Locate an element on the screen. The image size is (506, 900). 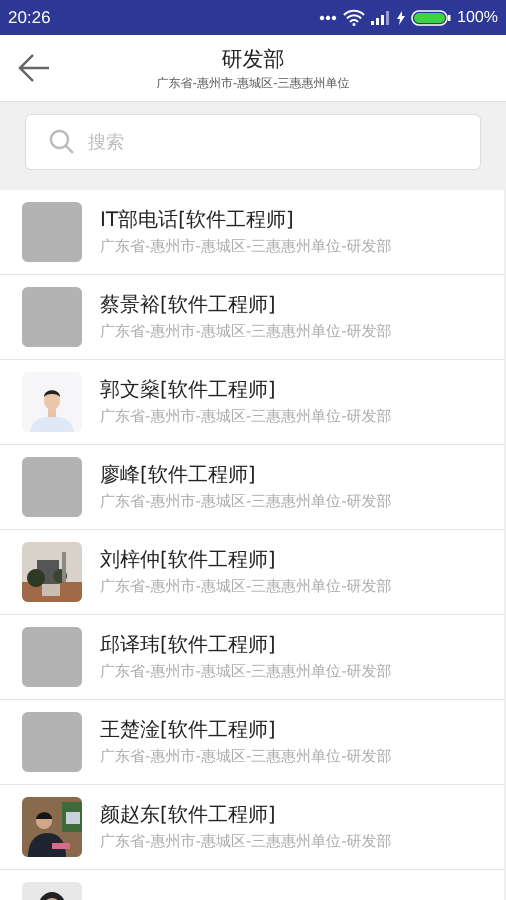
search-field: 搜索 is located at coordinates (253, 142).